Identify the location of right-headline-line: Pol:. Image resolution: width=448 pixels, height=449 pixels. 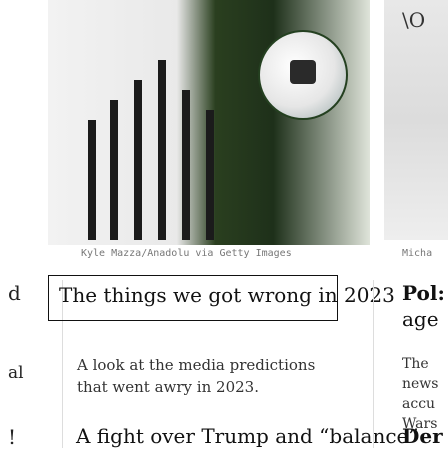
(423, 293).